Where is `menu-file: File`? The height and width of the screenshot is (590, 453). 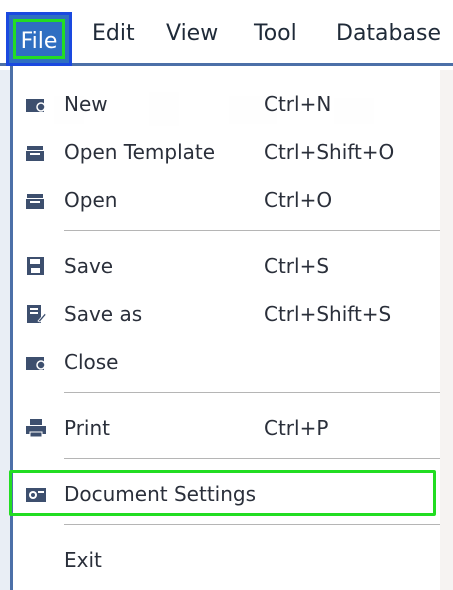
menu-file: File is located at coordinates (39, 39).